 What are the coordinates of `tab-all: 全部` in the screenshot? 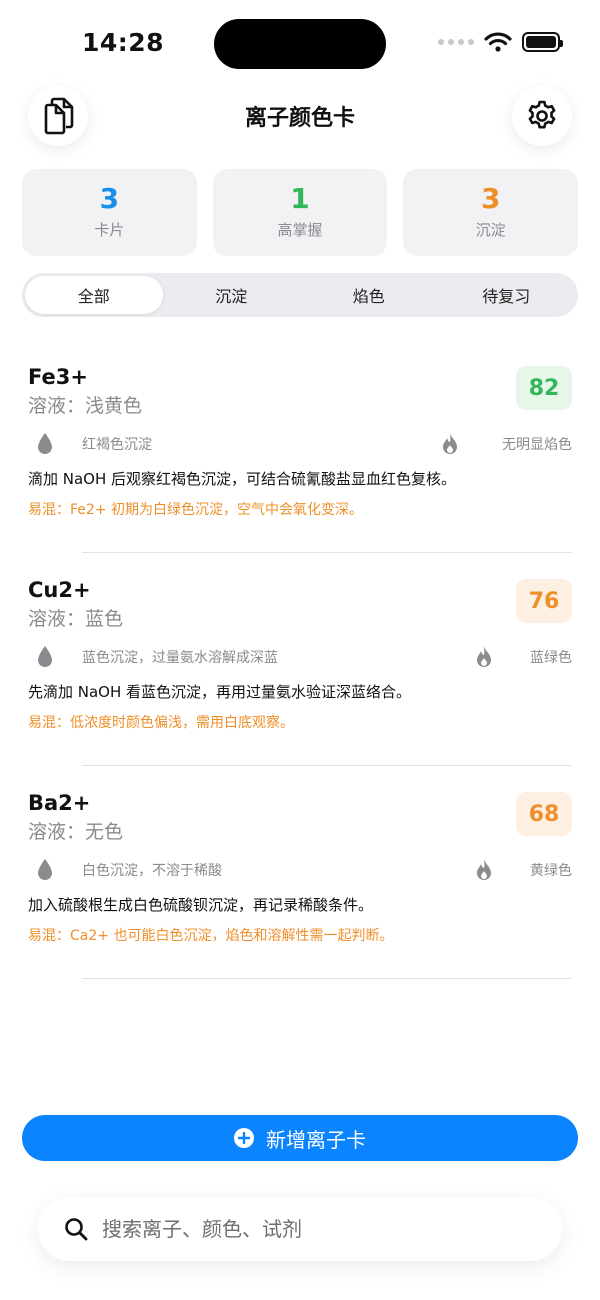 It's located at (94, 295).